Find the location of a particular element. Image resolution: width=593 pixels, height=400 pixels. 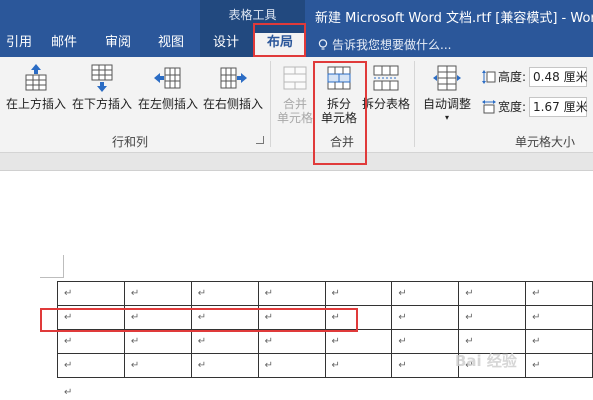

insert-above-button: 在上方插入 is located at coordinates (36, 94).